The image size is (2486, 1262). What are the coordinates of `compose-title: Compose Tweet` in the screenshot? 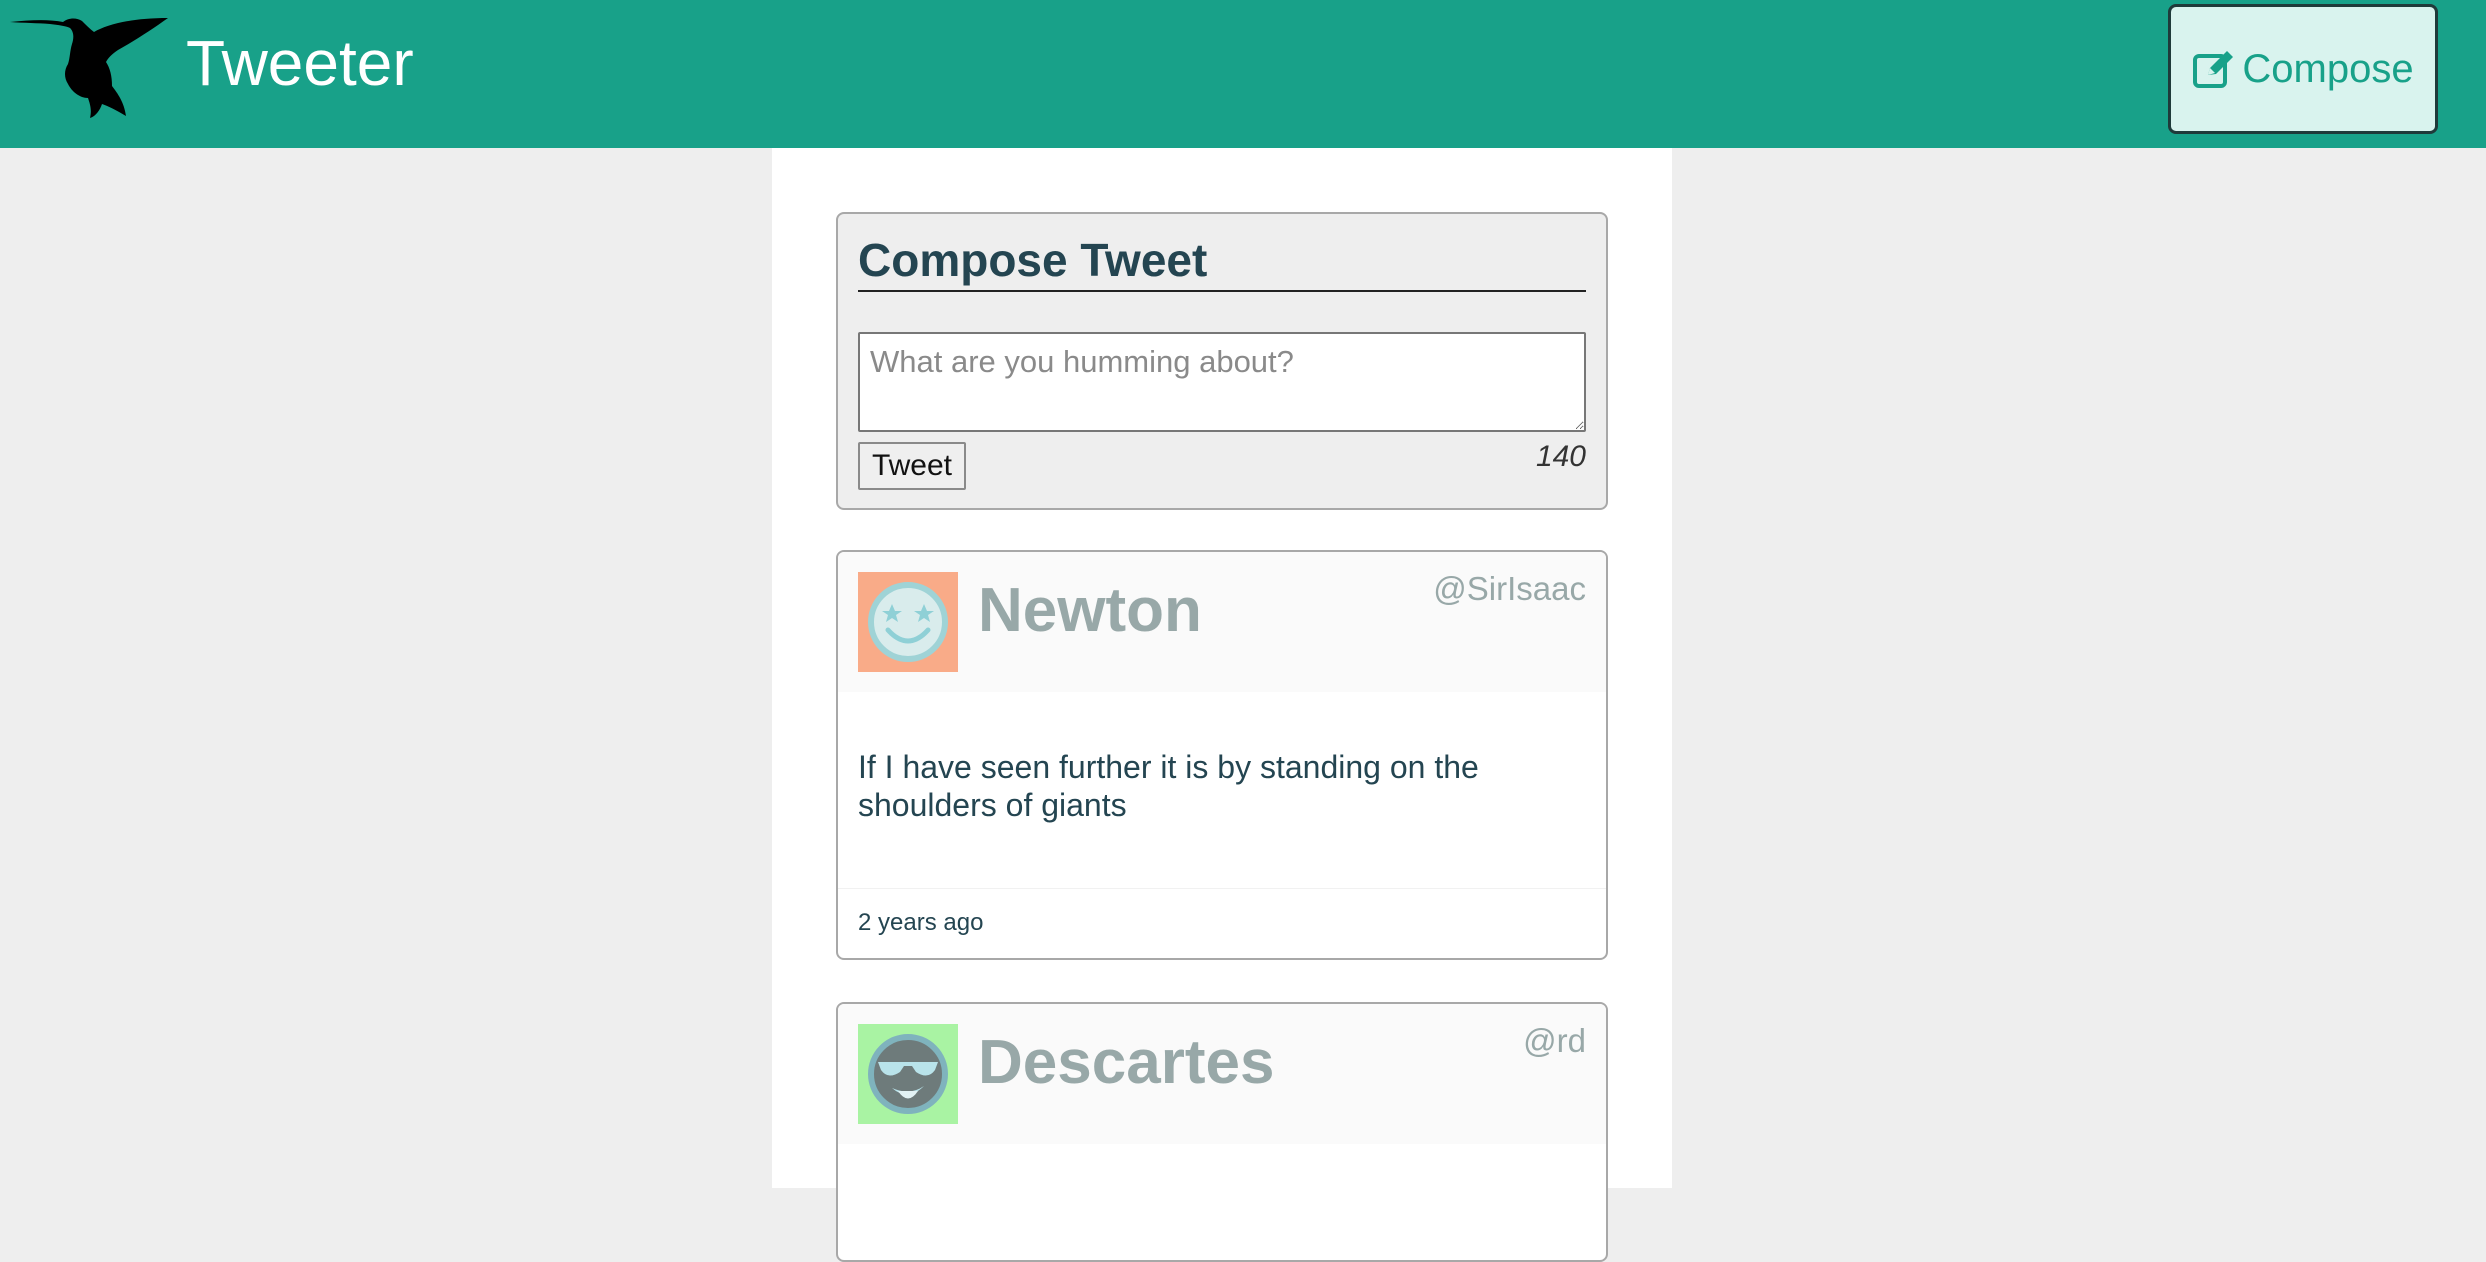 It's located at (1222, 263).